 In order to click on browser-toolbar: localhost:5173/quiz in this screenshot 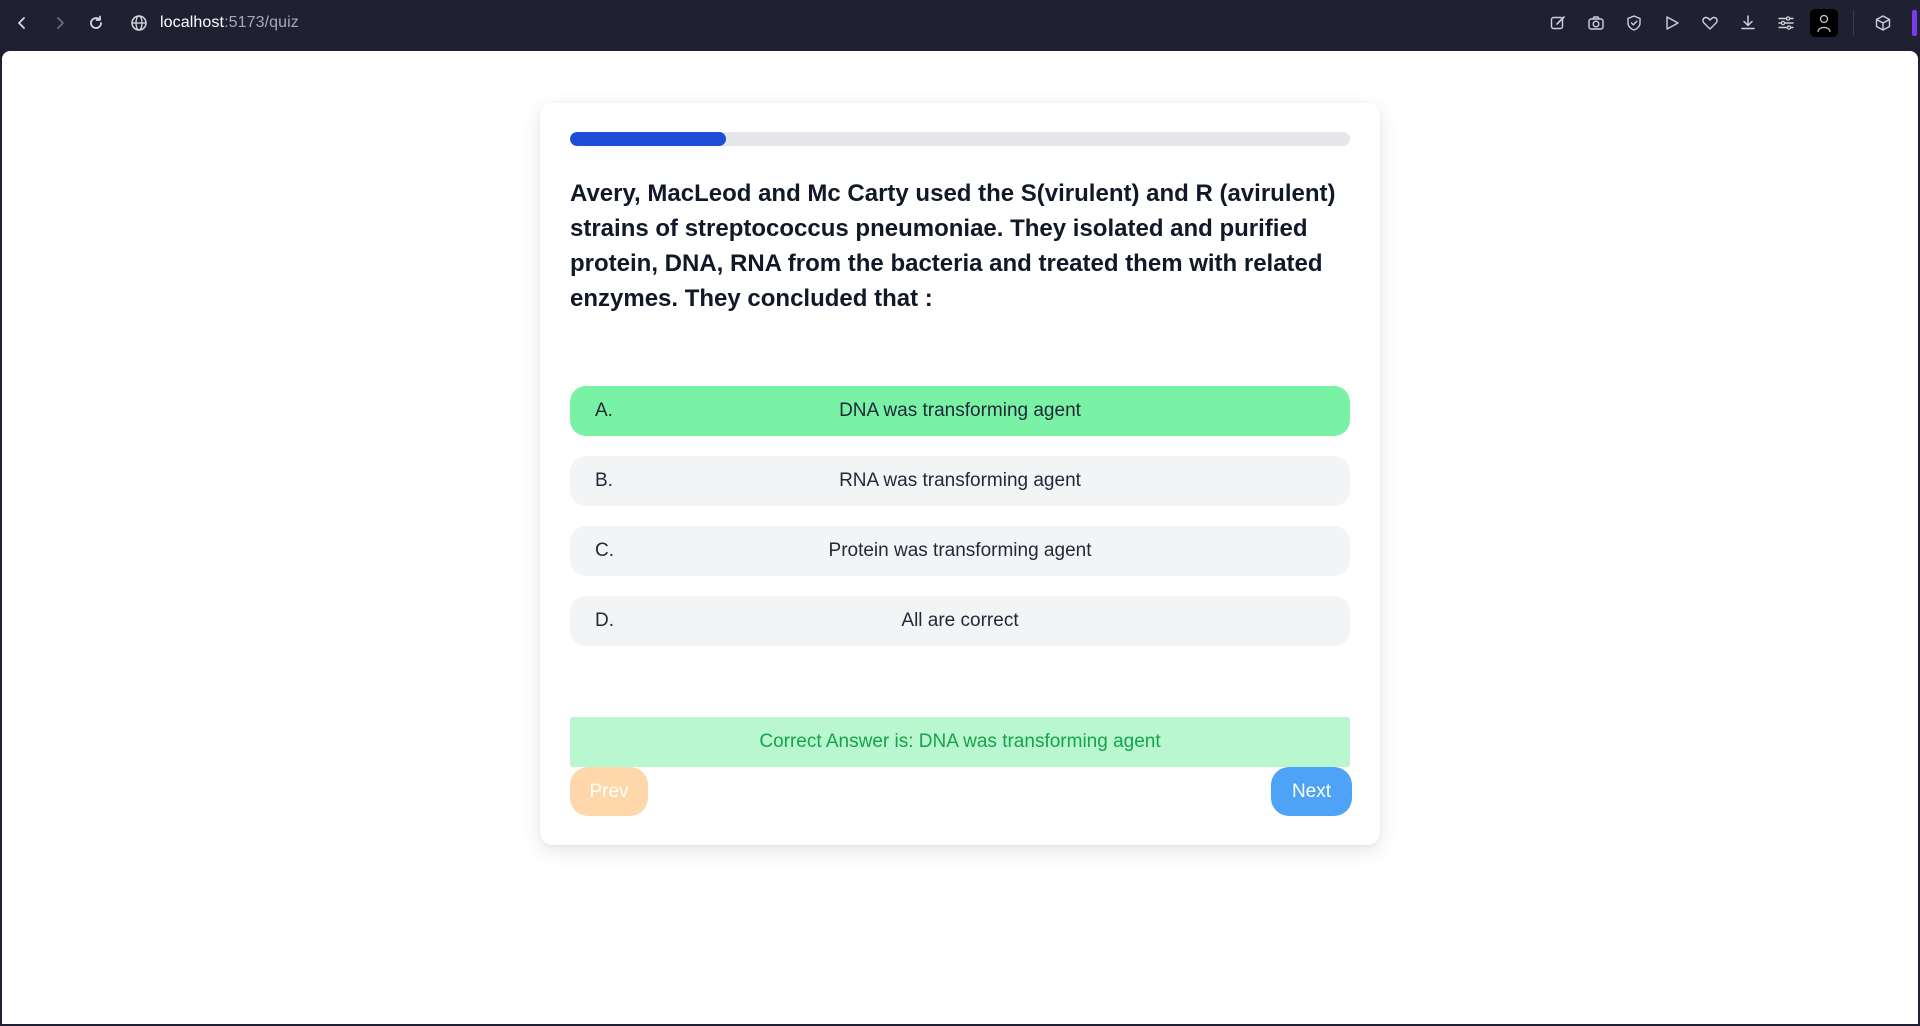, I will do `click(960, 22)`.